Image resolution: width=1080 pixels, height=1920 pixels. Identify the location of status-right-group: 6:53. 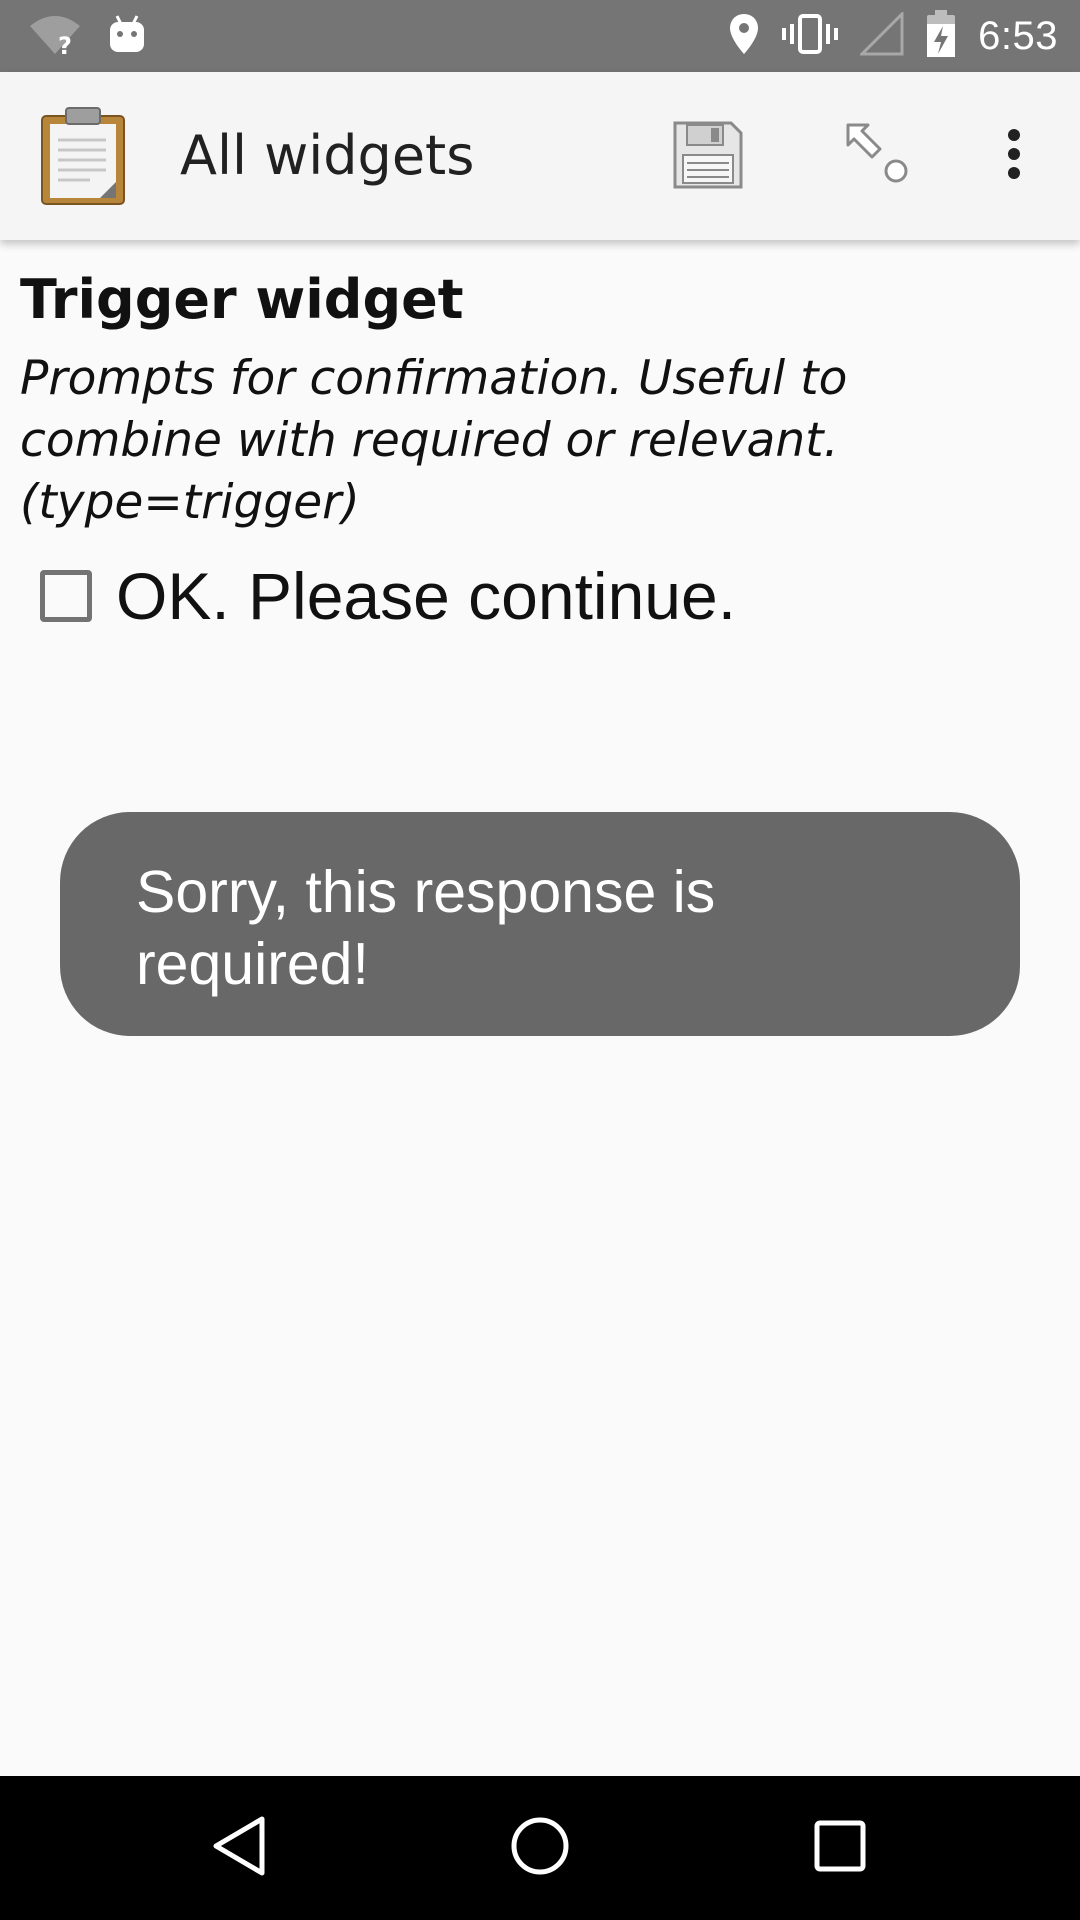
(893, 36).